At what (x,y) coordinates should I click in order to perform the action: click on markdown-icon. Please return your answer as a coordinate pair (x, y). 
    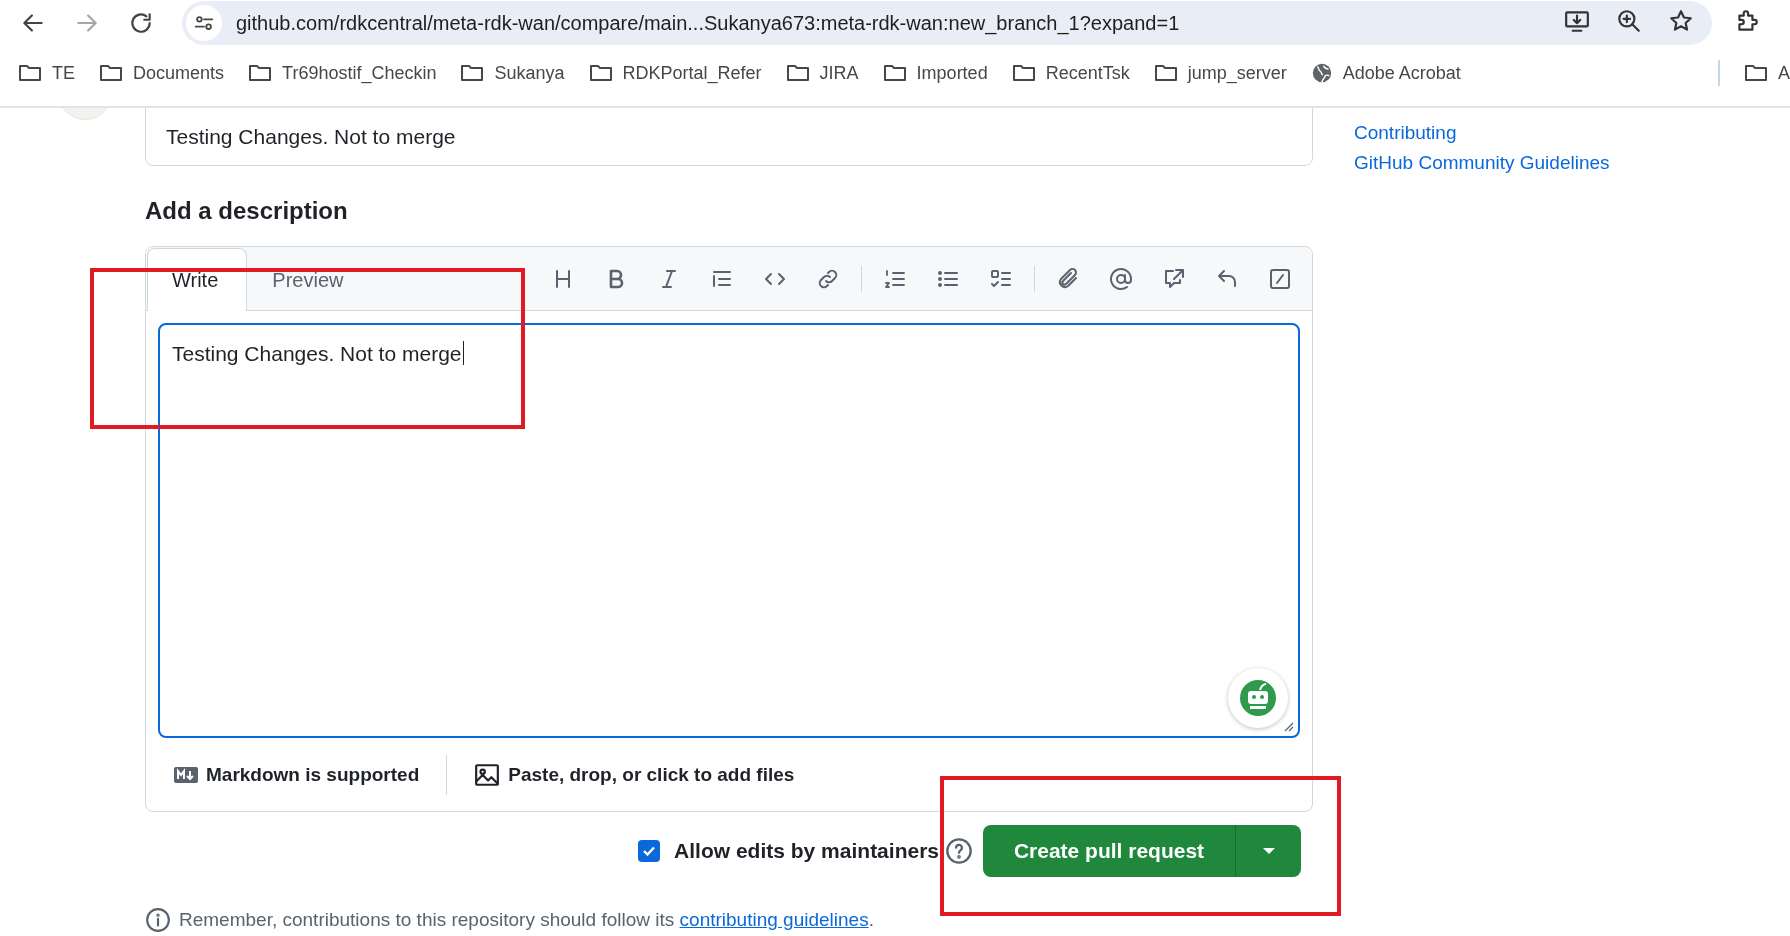
    Looking at the image, I should click on (186, 774).